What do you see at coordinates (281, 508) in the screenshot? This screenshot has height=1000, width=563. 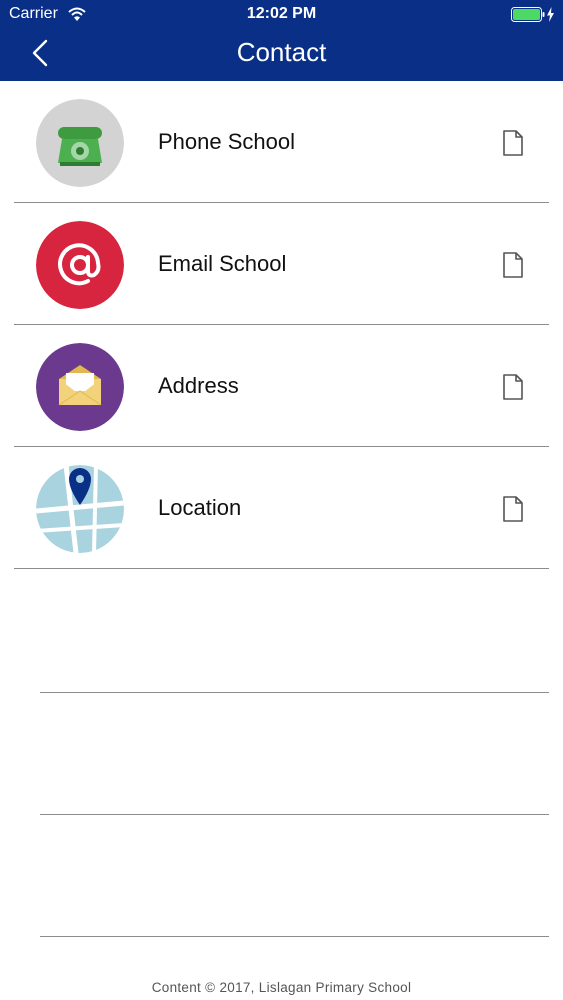 I see `list-item-location: Location` at bounding box center [281, 508].